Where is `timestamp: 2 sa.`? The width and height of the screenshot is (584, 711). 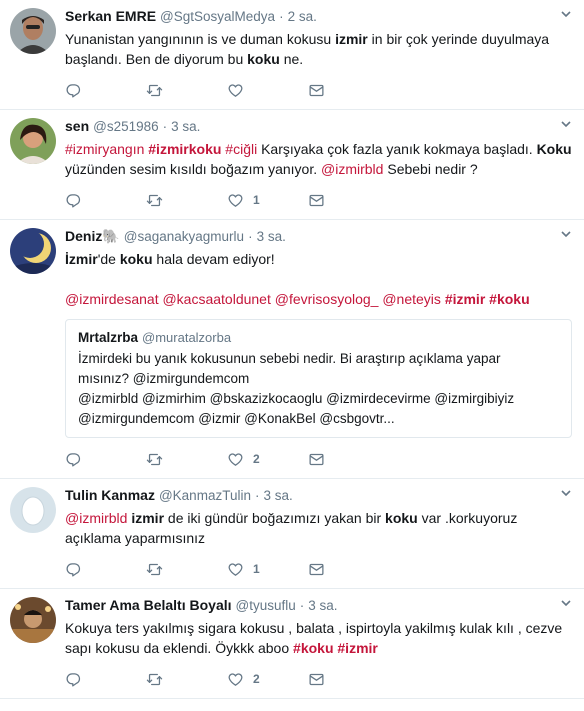
timestamp: 2 sa. is located at coordinates (302, 16).